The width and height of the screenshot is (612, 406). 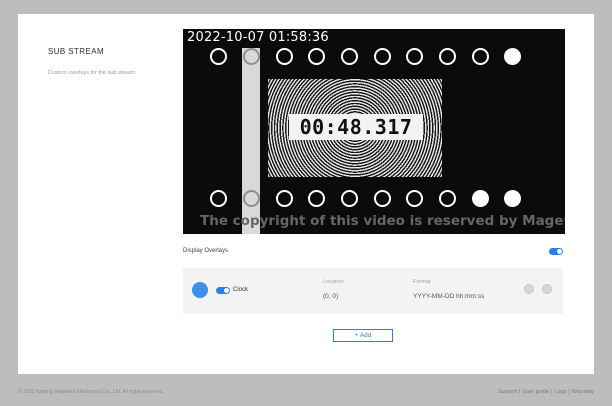 I want to click on footer-link-support: Support, so click(x=507, y=392).